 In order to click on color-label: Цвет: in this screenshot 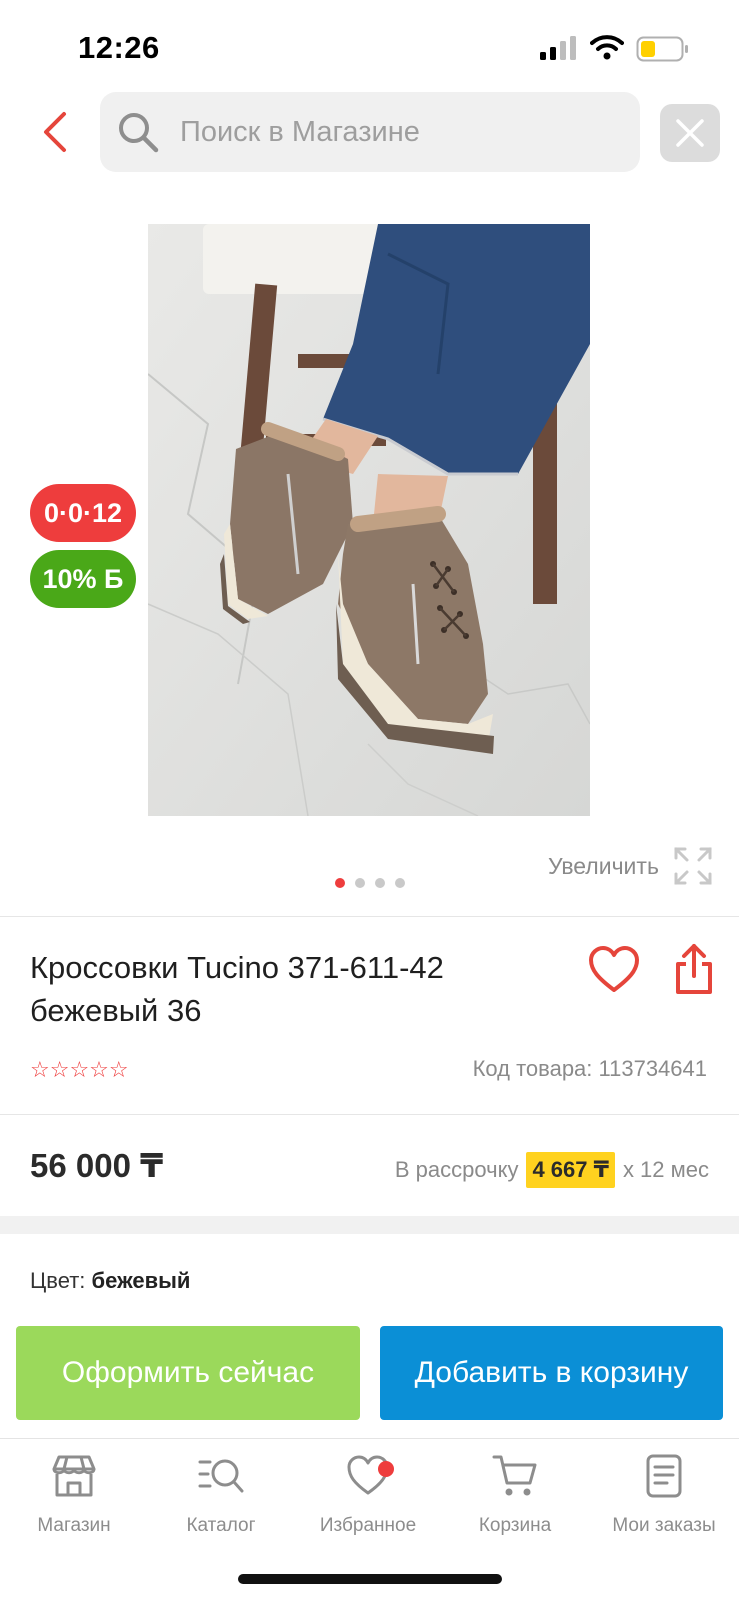, I will do `click(58, 1280)`.